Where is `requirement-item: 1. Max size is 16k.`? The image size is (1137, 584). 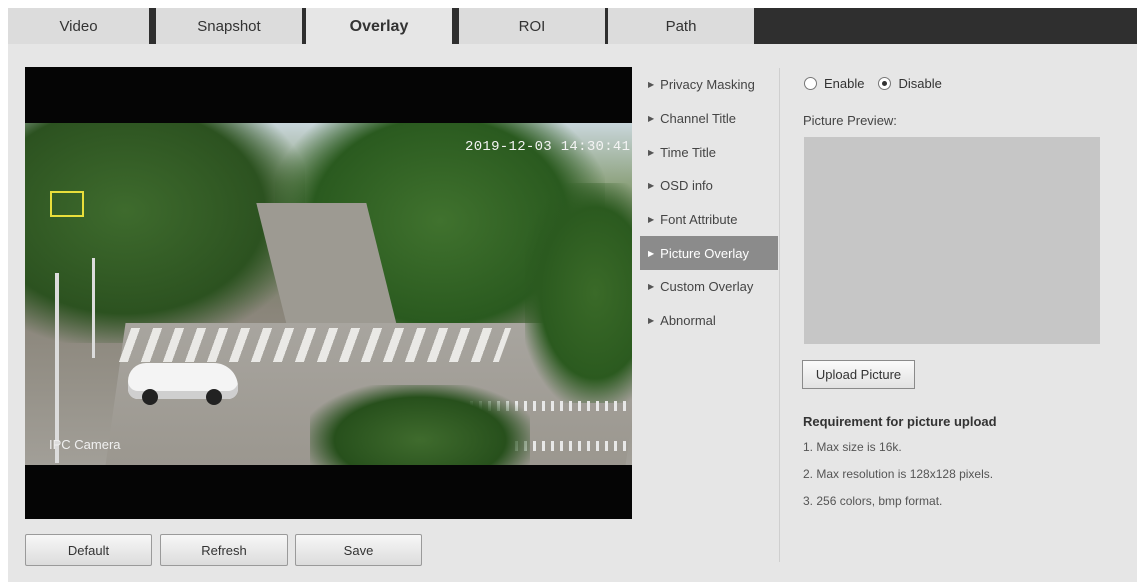 requirement-item: 1. Max size is 16k. is located at coordinates (852, 447).